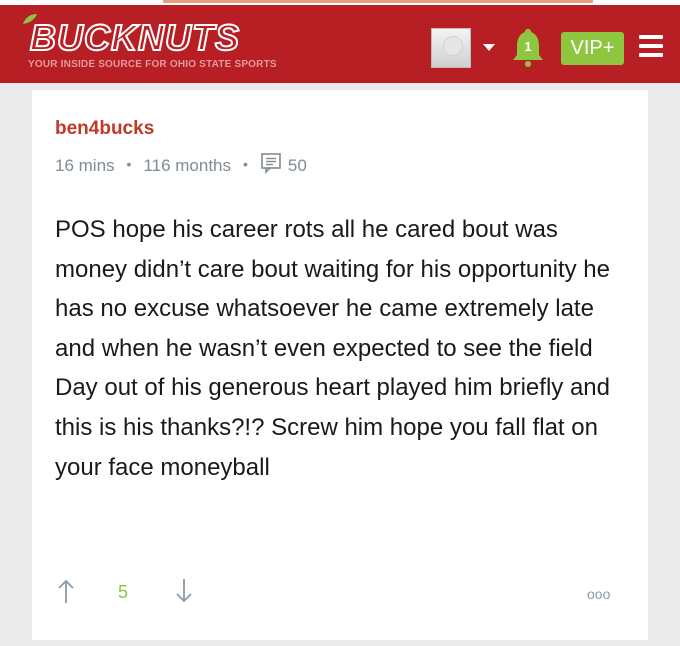 The image size is (680, 646). I want to click on ad-banner, so click(378, 1).